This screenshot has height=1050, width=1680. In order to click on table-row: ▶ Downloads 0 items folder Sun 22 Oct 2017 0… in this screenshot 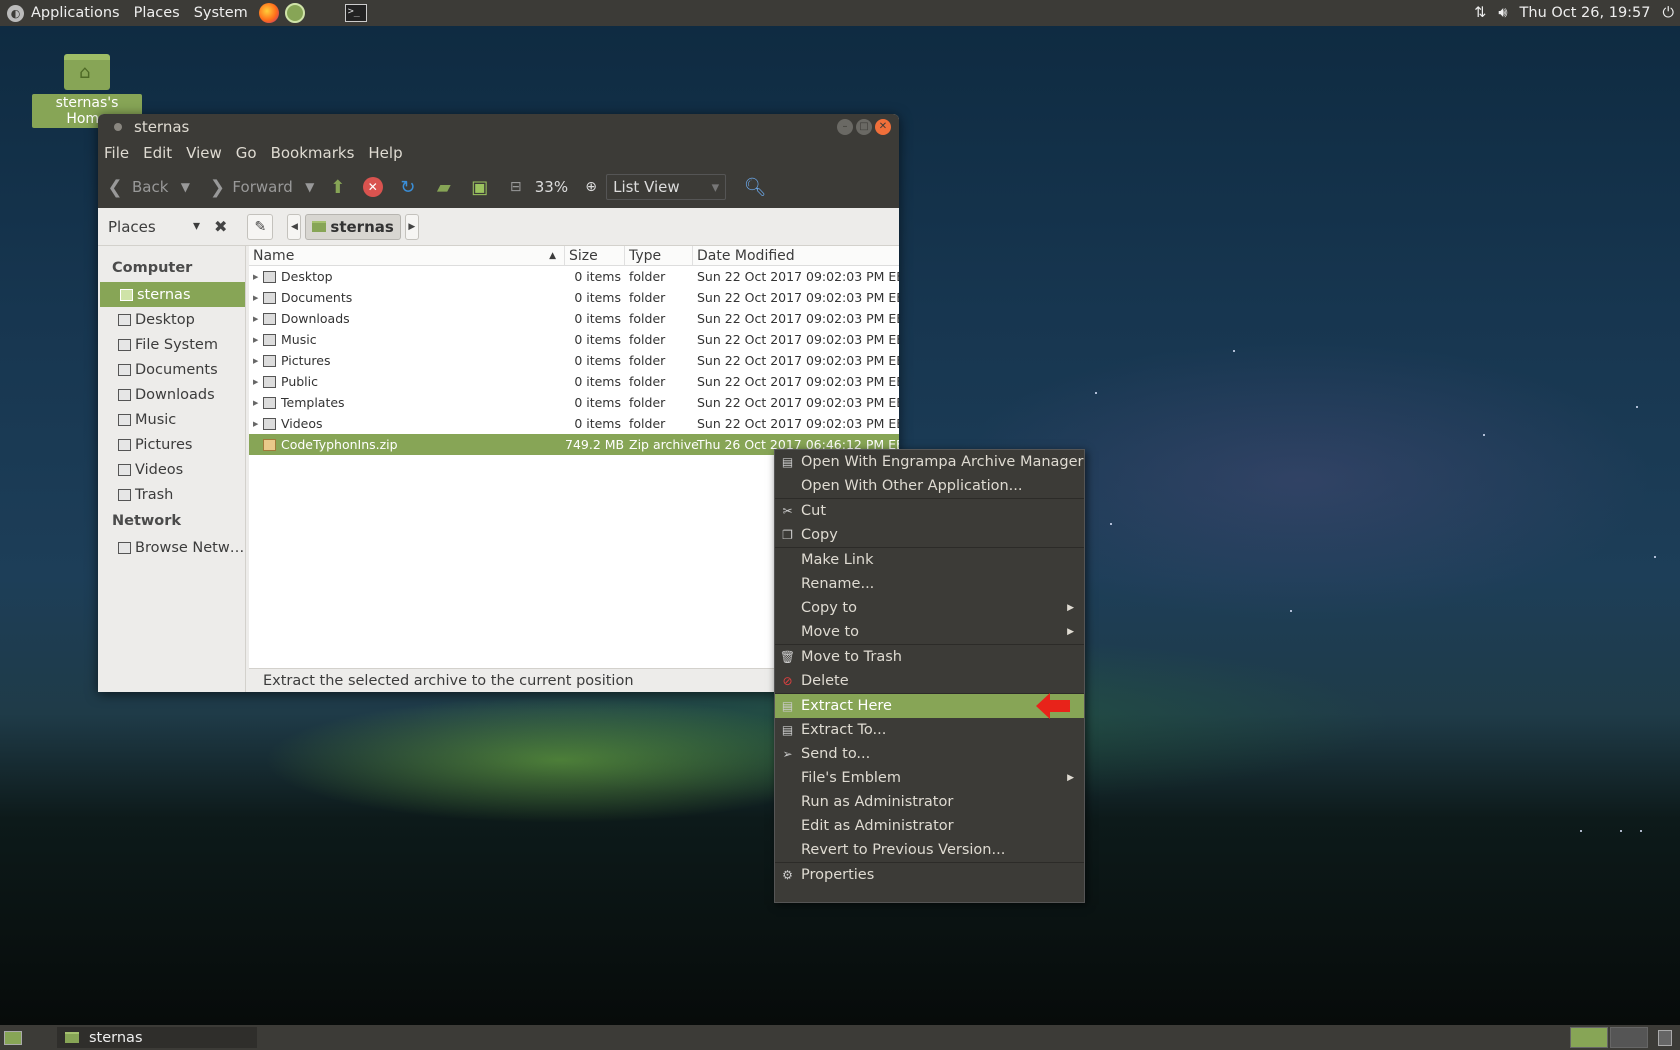, I will do `click(574, 318)`.